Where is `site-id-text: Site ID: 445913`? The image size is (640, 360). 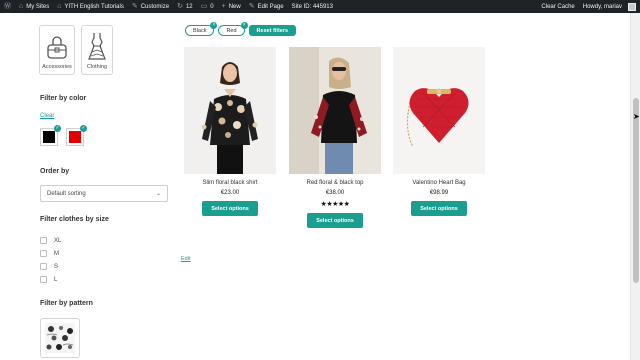
site-id-text: Site ID: 445913 is located at coordinates (312, 6).